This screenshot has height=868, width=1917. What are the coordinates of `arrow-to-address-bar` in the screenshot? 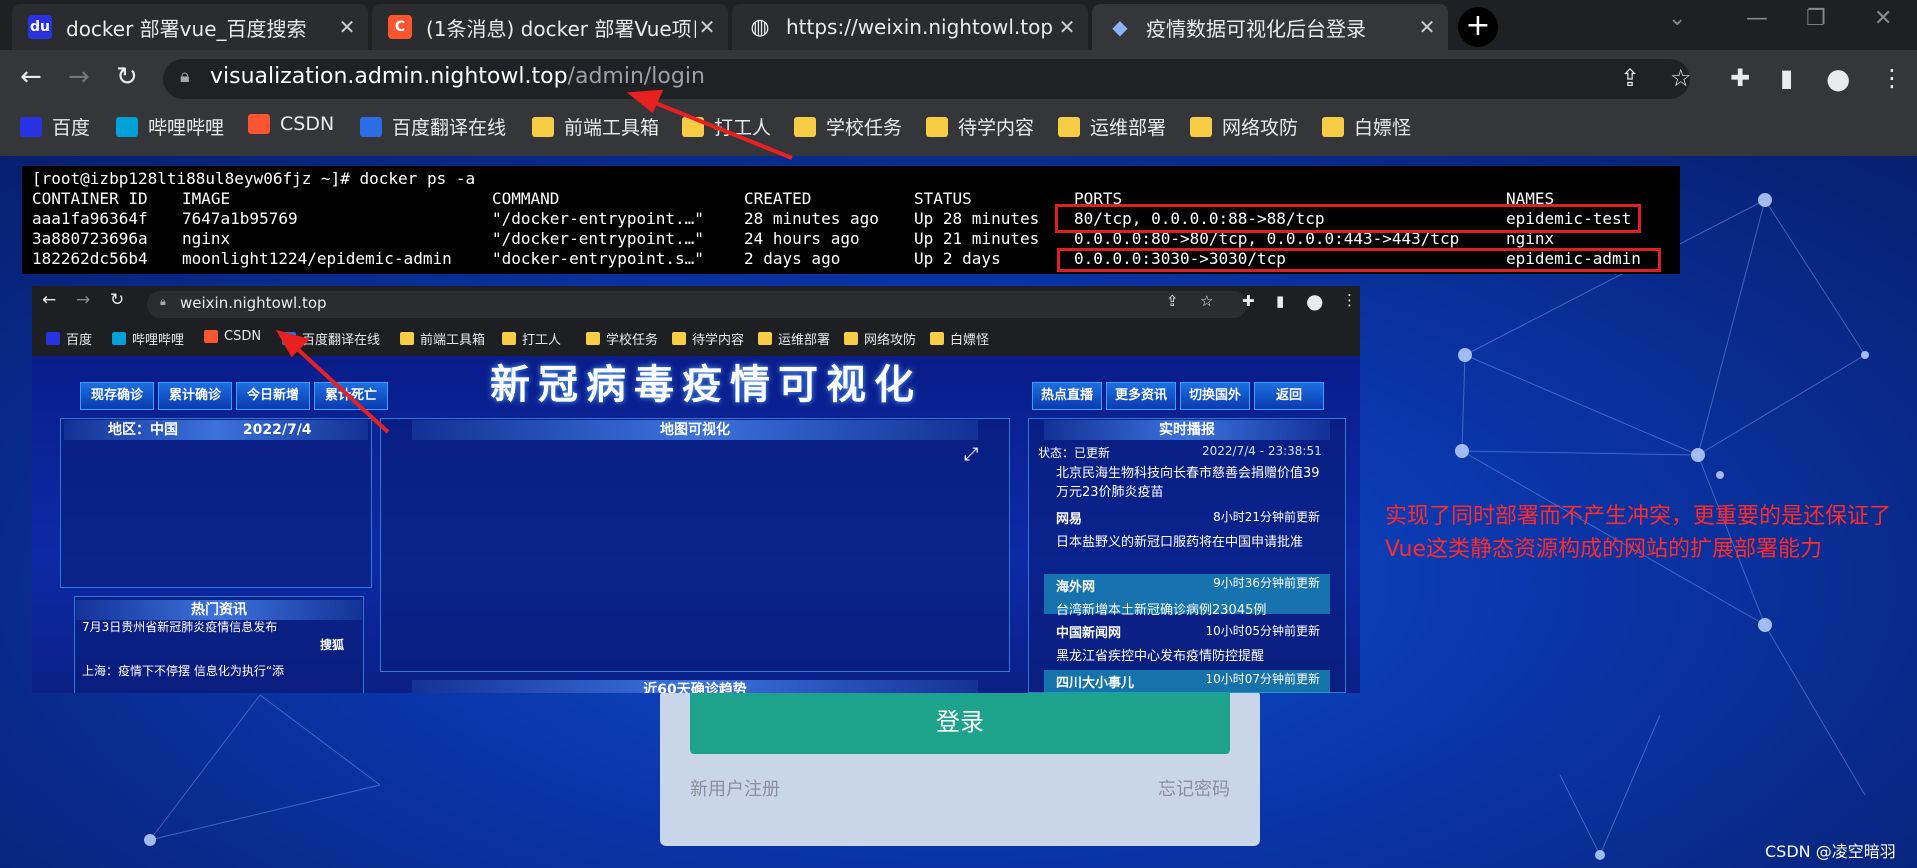 It's located at (720, 129).